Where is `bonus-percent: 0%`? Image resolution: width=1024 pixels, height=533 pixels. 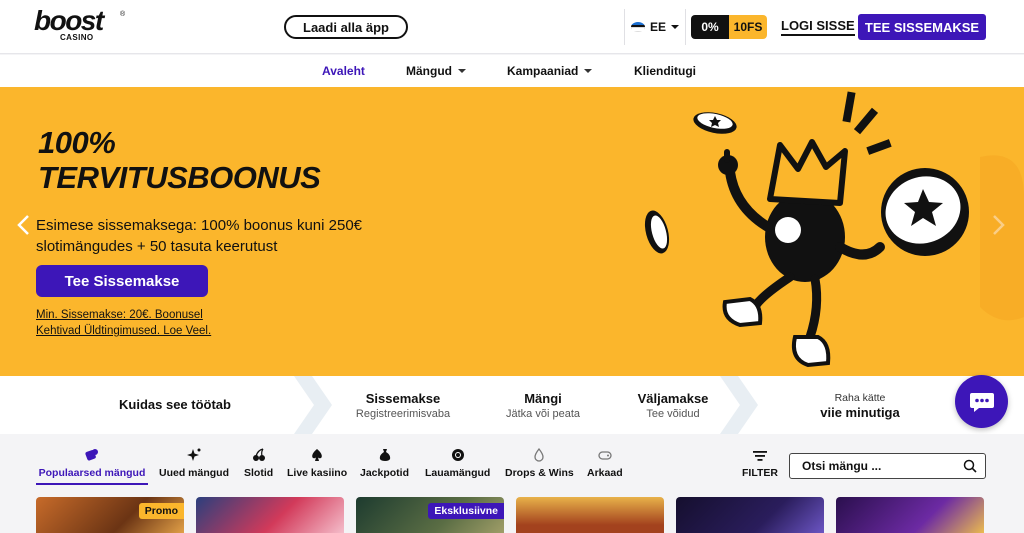
bonus-percent: 0% is located at coordinates (710, 27).